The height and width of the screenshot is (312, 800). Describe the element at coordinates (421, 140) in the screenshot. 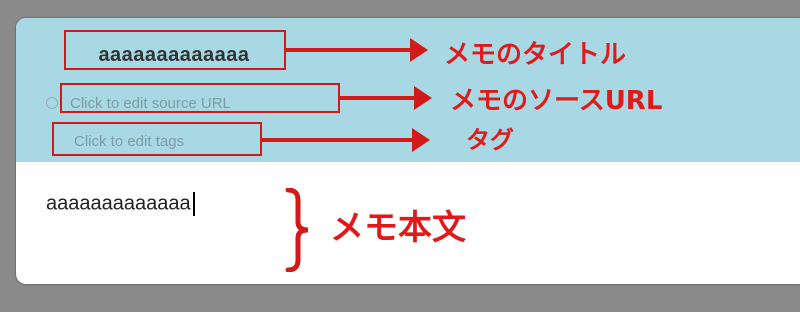

I see `tags-arrow-head` at that location.